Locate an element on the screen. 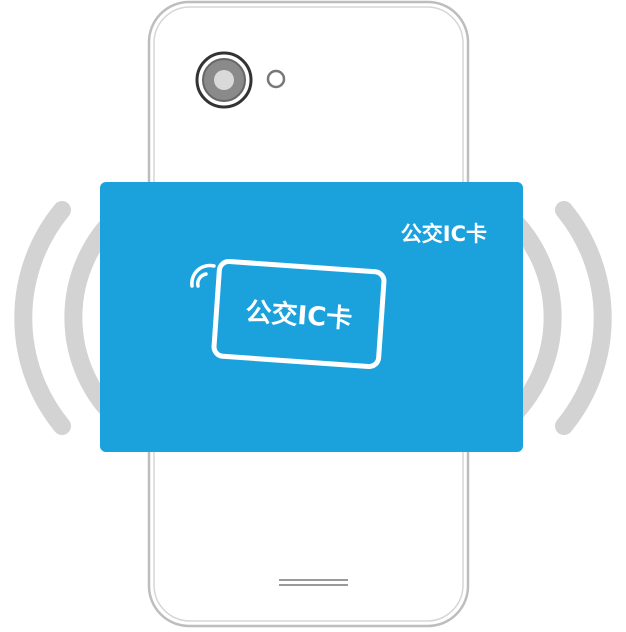  card-corner-label: 公交IC卡 is located at coordinates (443, 234).